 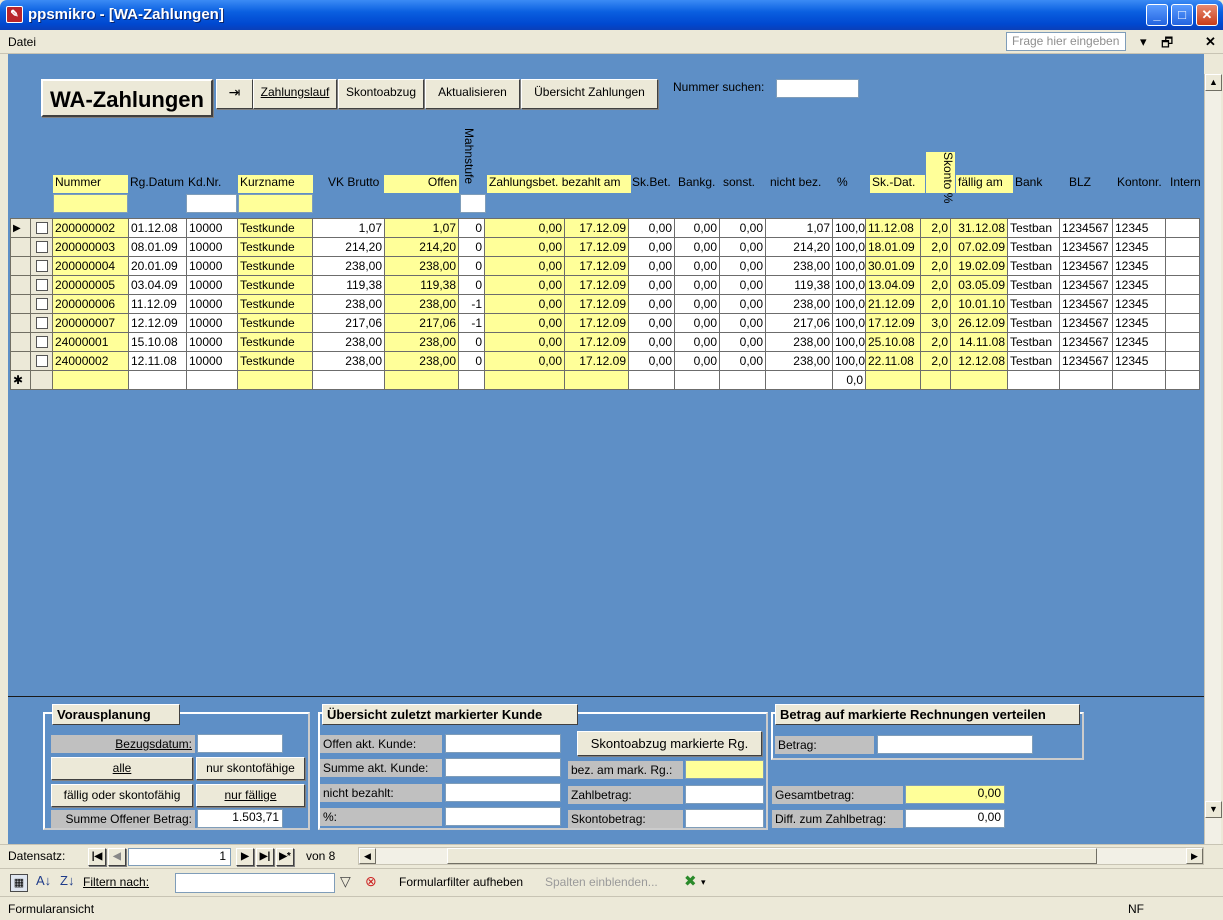 What do you see at coordinates (979, 266) in the screenshot?
I see `table-cell: 19.02.09` at bounding box center [979, 266].